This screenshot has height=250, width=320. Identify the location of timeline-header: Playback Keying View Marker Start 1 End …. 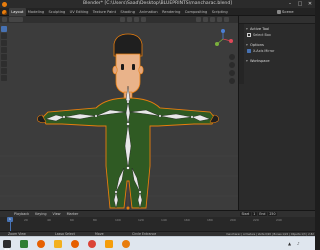
(157, 214).